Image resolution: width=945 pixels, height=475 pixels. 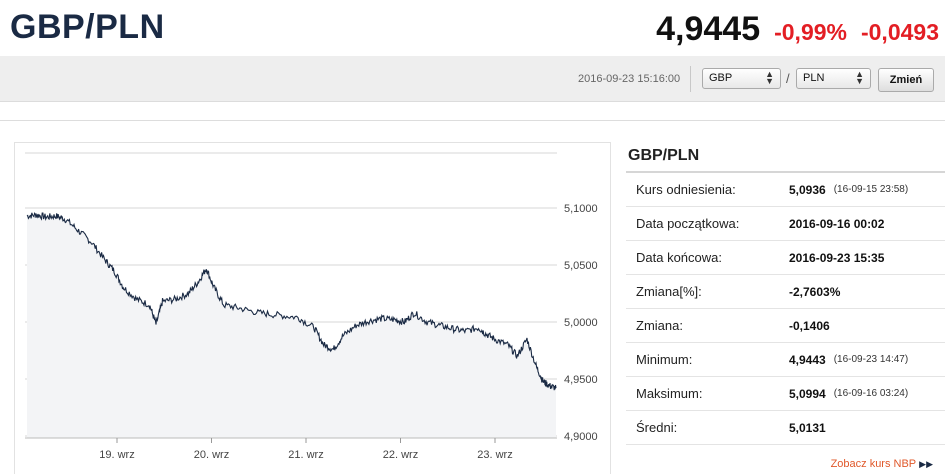 I want to click on from-currency-select: GBP ▲ ▼, so click(x=741, y=78).